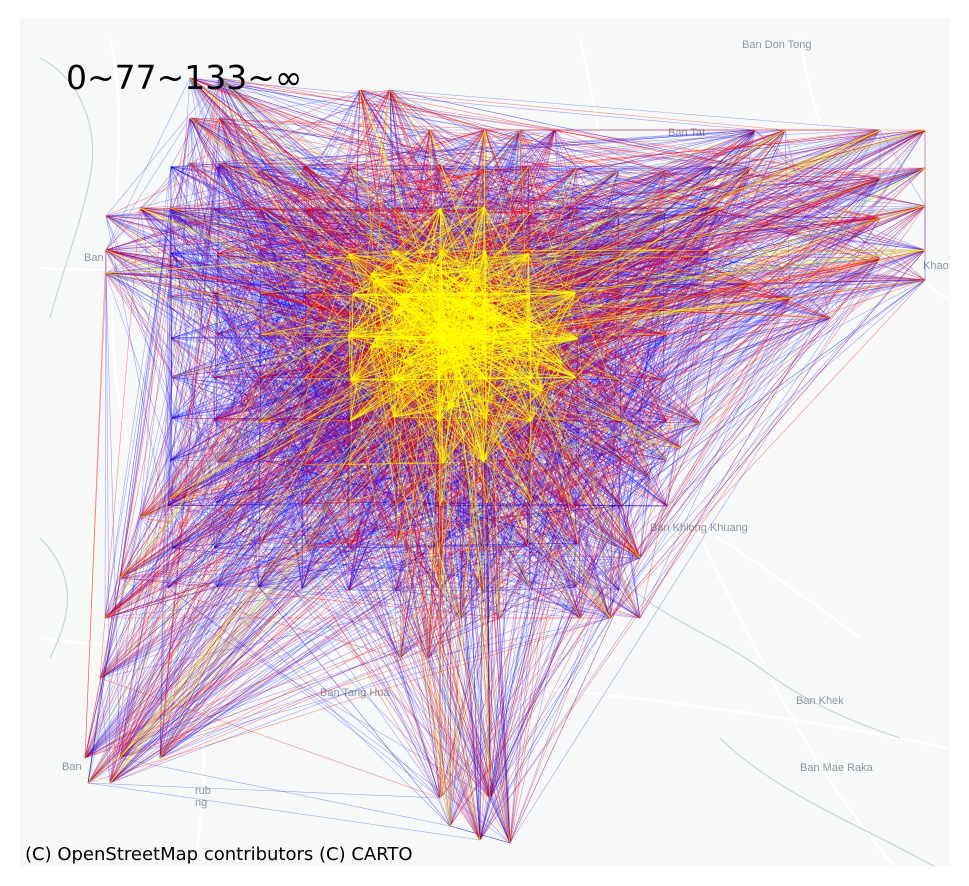 Image resolution: width=969 pixels, height=886 pixels. What do you see at coordinates (355, 693) in the screenshot?
I see `place-label: Ban Tang Hua` at bounding box center [355, 693].